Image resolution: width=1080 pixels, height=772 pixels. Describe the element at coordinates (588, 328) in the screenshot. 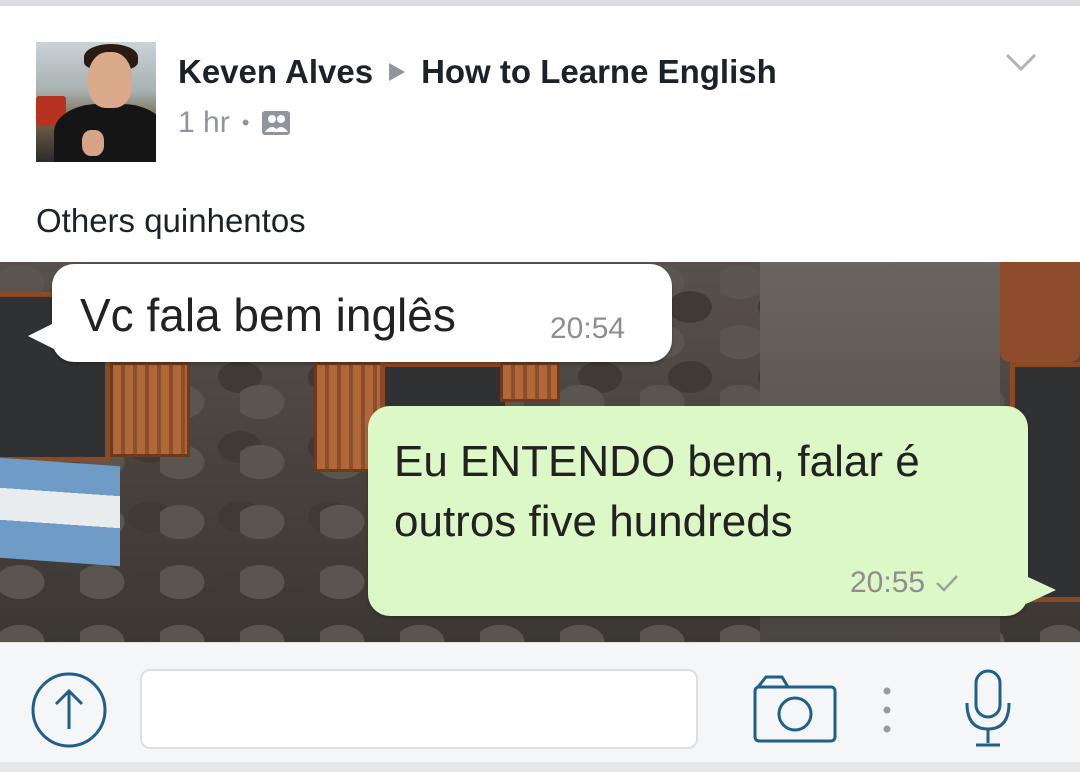

I see `incoming-message-time: 20:54` at that location.